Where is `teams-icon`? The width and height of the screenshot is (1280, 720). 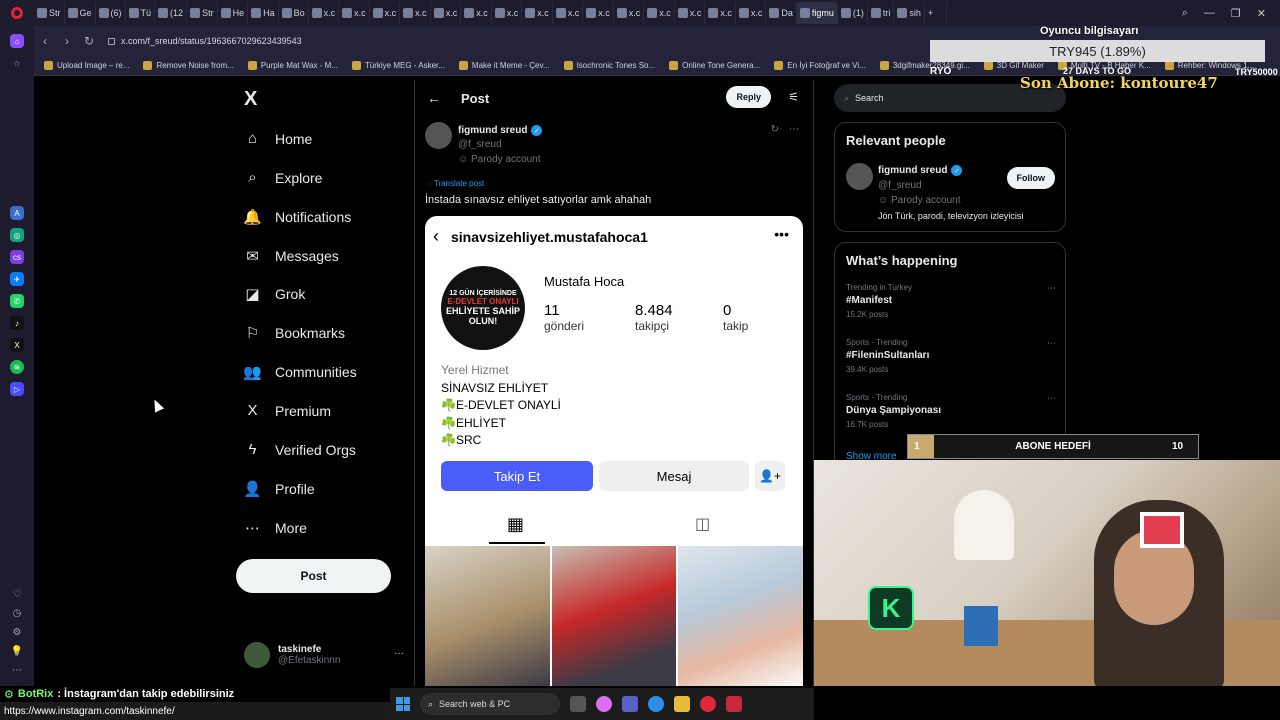 teams-icon is located at coordinates (630, 704).